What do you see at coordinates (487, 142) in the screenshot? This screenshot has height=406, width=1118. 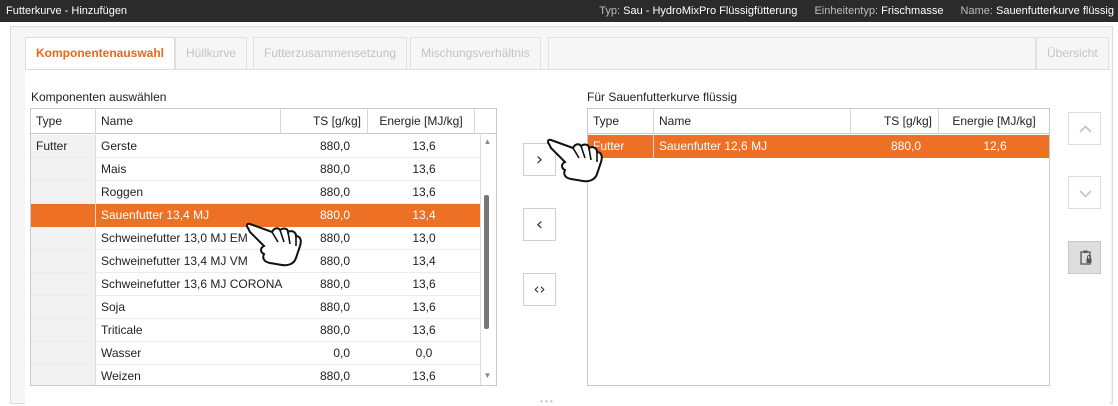 I see `scroll-up-icon: ▲` at bounding box center [487, 142].